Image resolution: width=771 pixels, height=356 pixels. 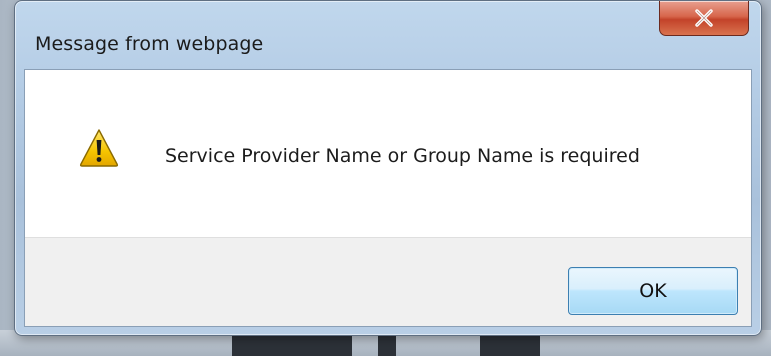 I want to click on ok-button: OK, so click(x=653, y=291).